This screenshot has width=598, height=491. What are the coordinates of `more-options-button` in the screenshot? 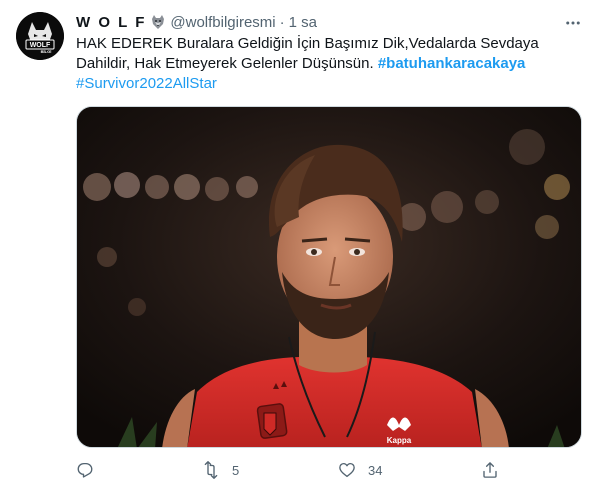 It's located at (573, 23).